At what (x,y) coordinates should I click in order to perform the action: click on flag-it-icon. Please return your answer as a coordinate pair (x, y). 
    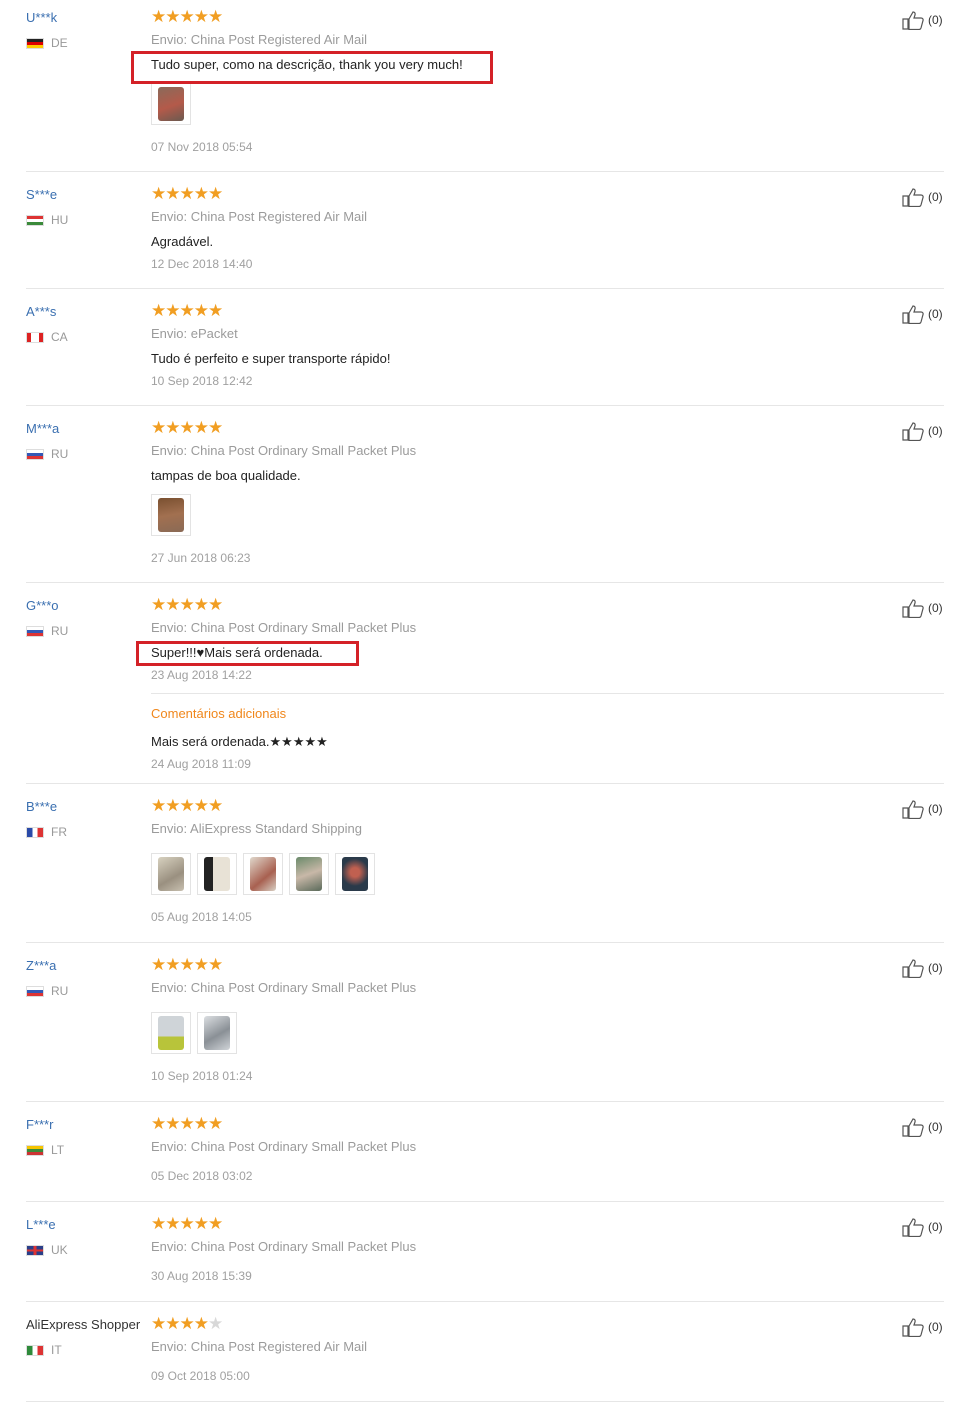
    Looking at the image, I should click on (35, 1350).